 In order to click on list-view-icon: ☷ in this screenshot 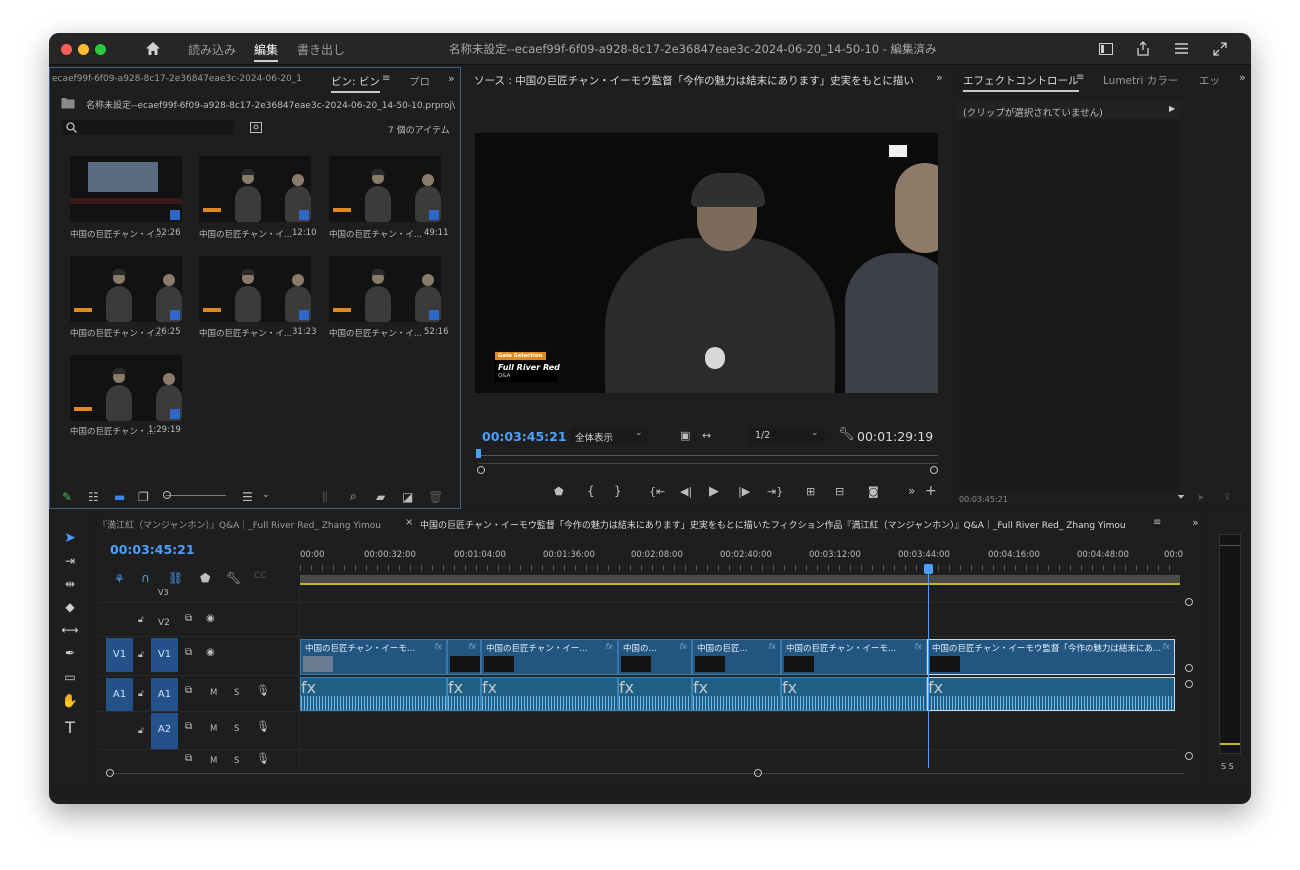, I will do `click(93, 497)`.